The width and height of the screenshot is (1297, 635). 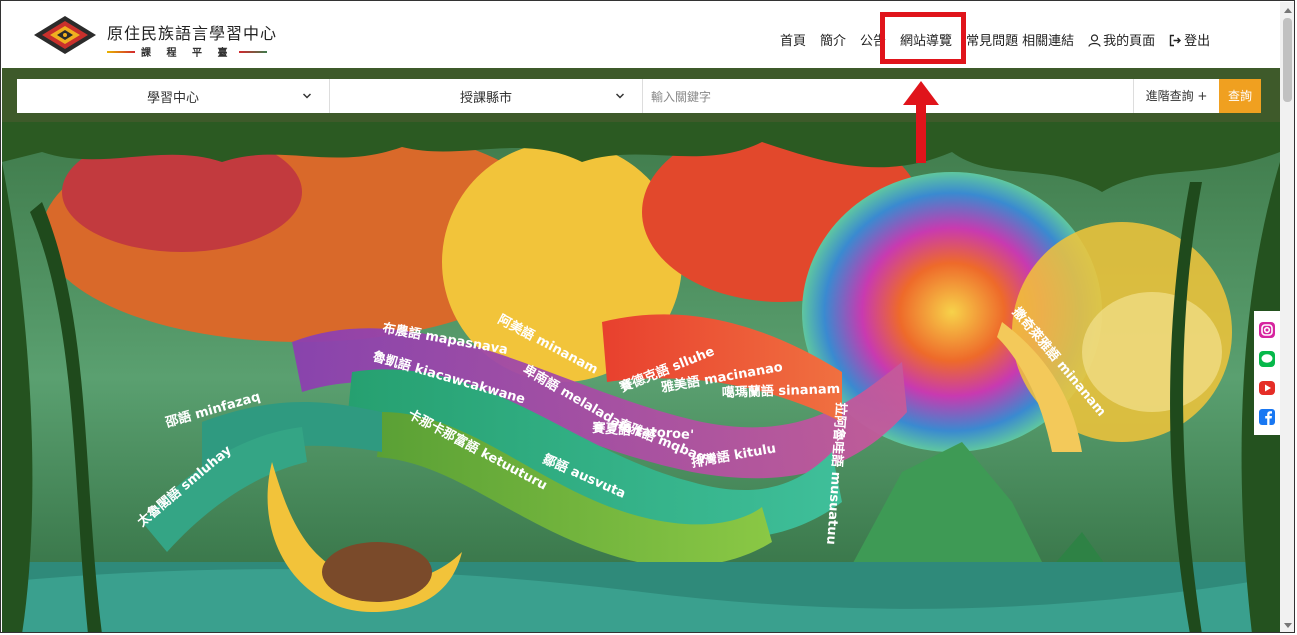 I want to click on facebook-icon, so click(x=1267, y=417).